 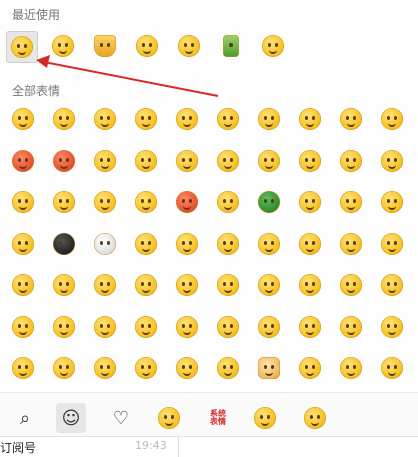 What do you see at coordinates (310, 285) in the screenshot?
I see `emoji-cell-r4c7` at bounding box center [310, 285].